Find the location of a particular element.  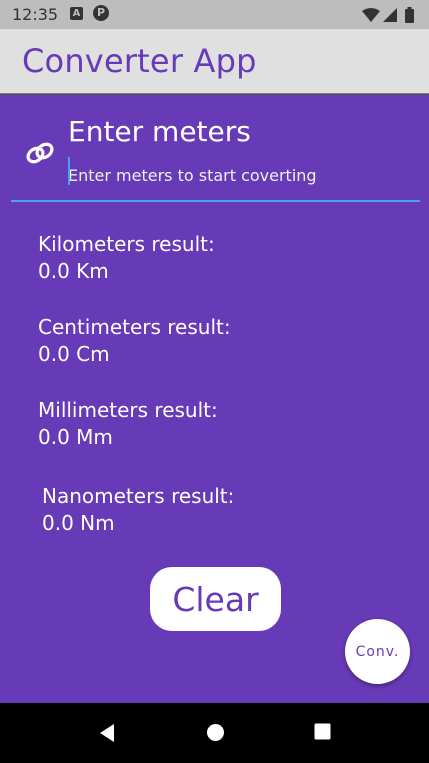

kilometers-result-label: Kilometers result: is located at coordinates (126, 244).